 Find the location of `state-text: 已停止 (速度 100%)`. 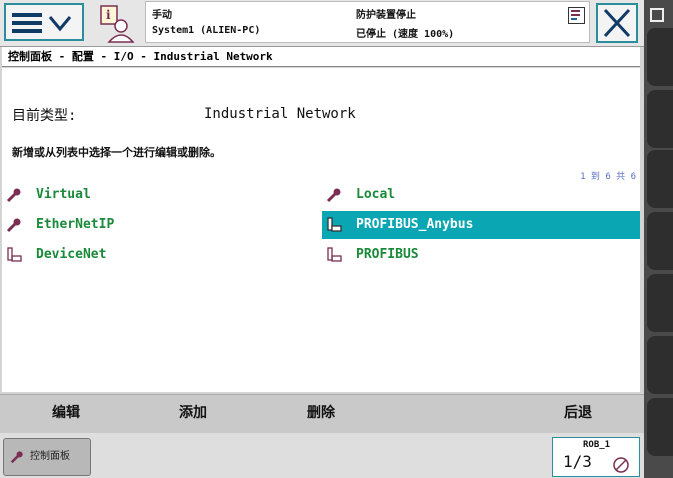

state-text: 已停止 (速度 100%) is located at coordinates (405, 34).